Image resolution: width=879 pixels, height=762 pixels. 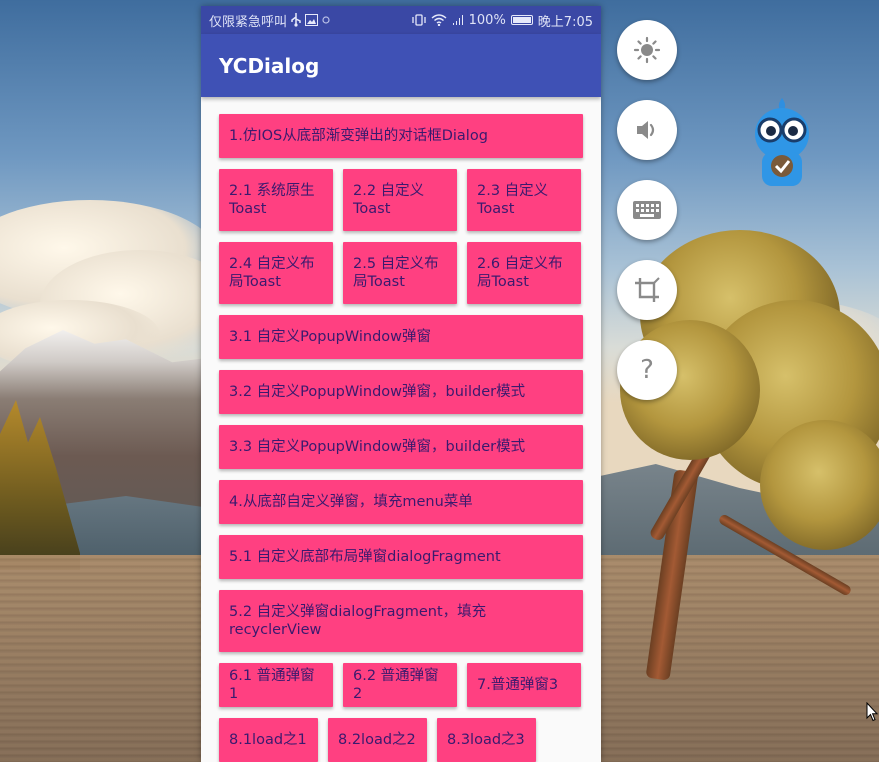 I want to click on volume-icon, so click(x=646, y=130).